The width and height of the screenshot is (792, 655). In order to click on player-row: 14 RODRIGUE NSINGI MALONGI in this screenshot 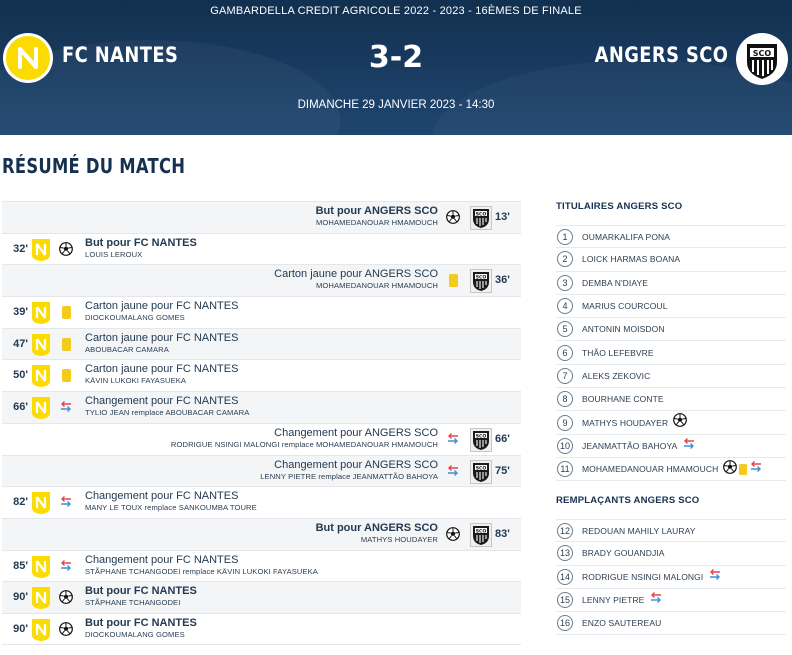, I will do `click(671, 577)`.